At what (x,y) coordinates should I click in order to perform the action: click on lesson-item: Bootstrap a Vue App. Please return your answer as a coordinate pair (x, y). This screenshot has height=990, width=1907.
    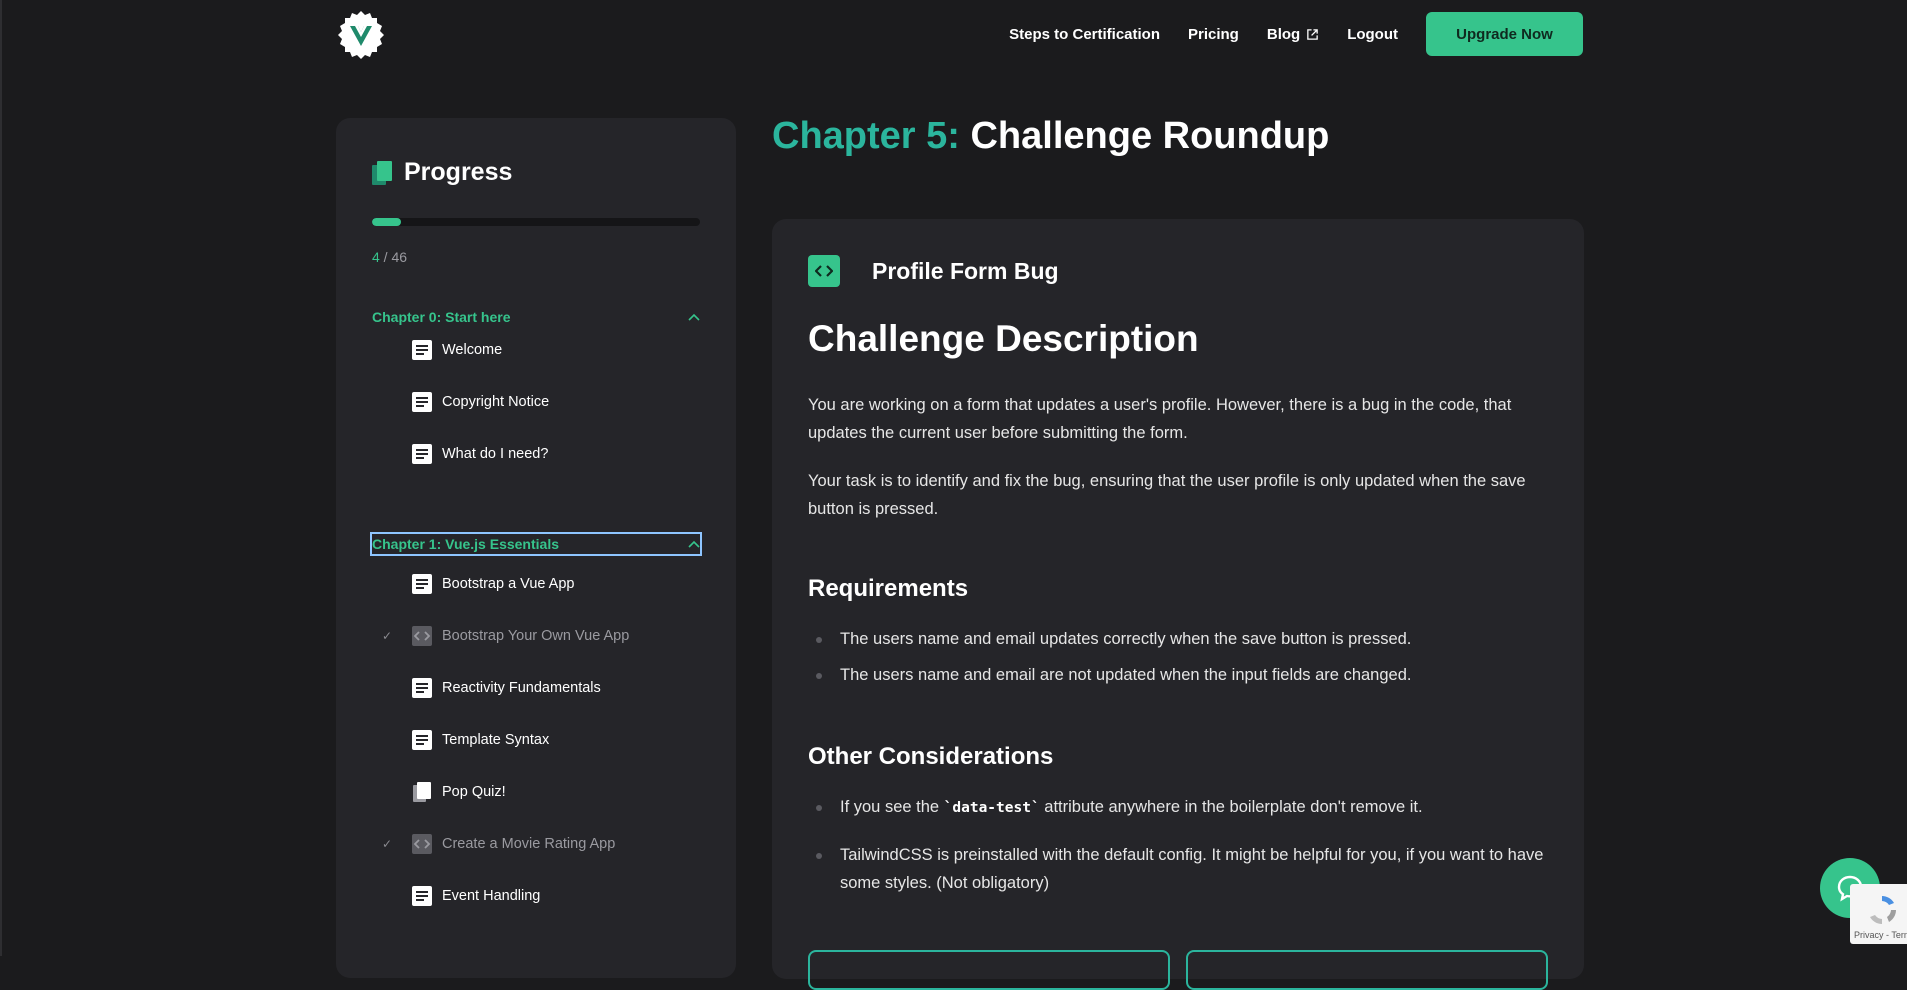
    Looking at the image, I should click on (536, 584).